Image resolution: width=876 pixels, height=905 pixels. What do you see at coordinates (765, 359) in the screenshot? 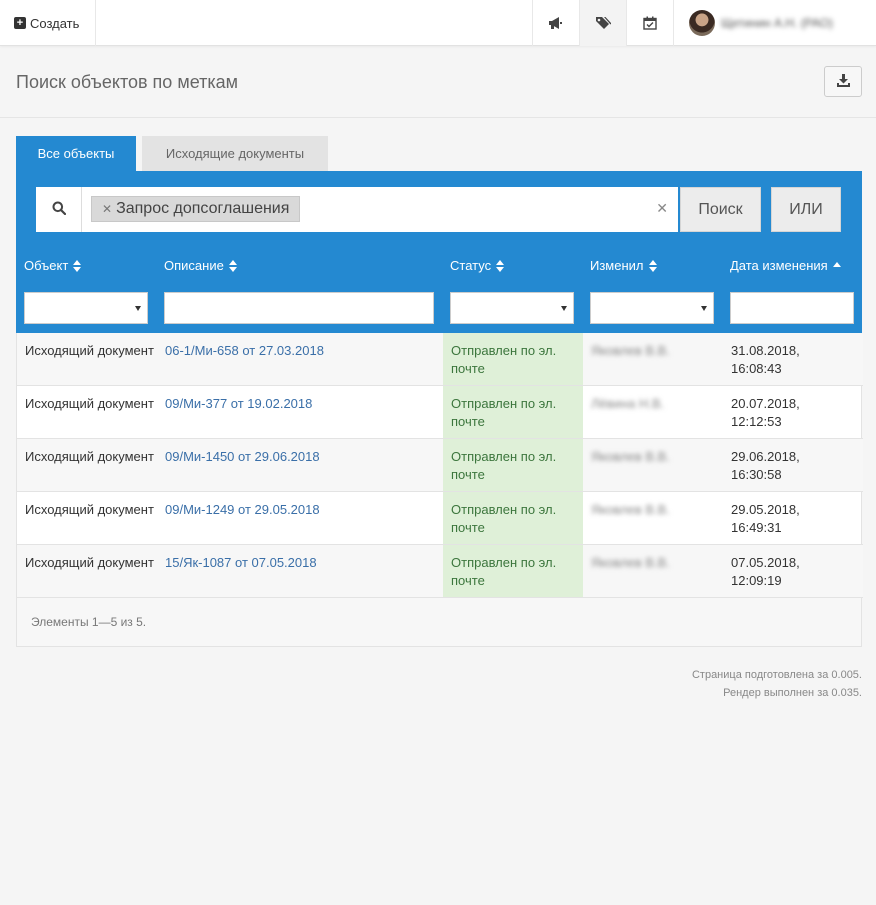
I see `change-date-cell: 31.08.2018, 16:08:43` at bounding box center [765, 359].